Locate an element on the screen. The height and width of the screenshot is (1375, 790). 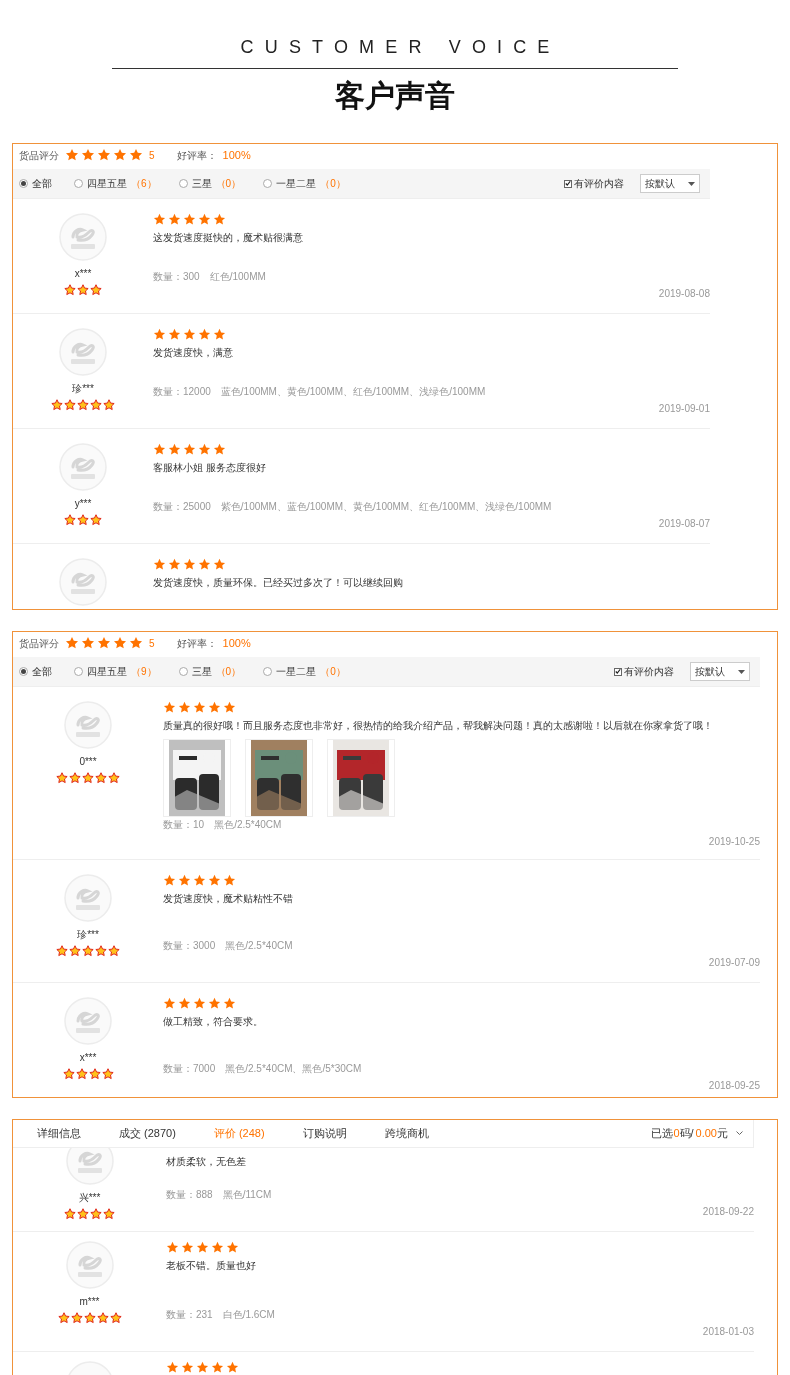
review-date: 2018-09-25 is located at coordinates (734, 1086).